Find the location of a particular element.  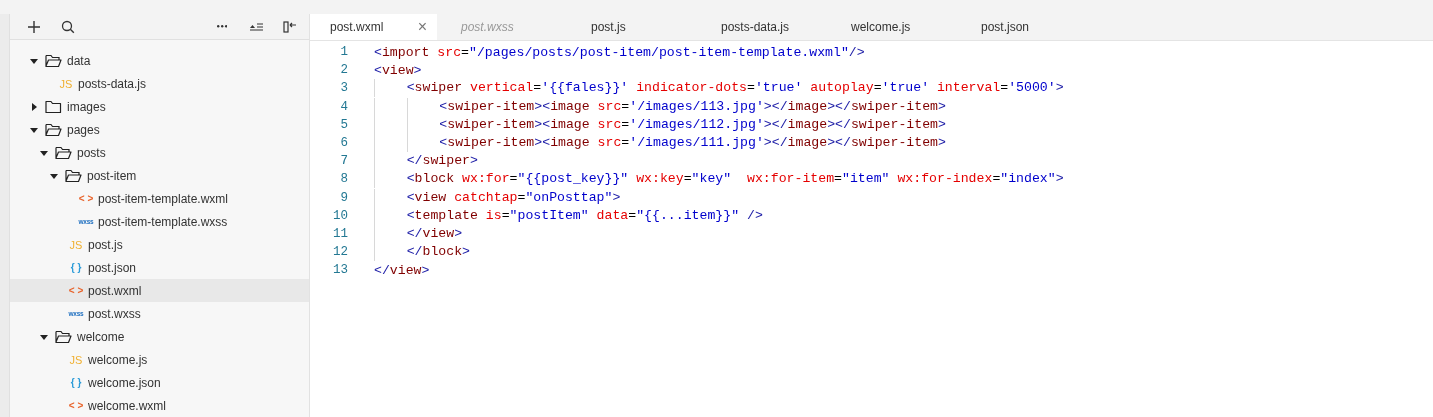

line-number: 4 is located at coordinates (343, 106).